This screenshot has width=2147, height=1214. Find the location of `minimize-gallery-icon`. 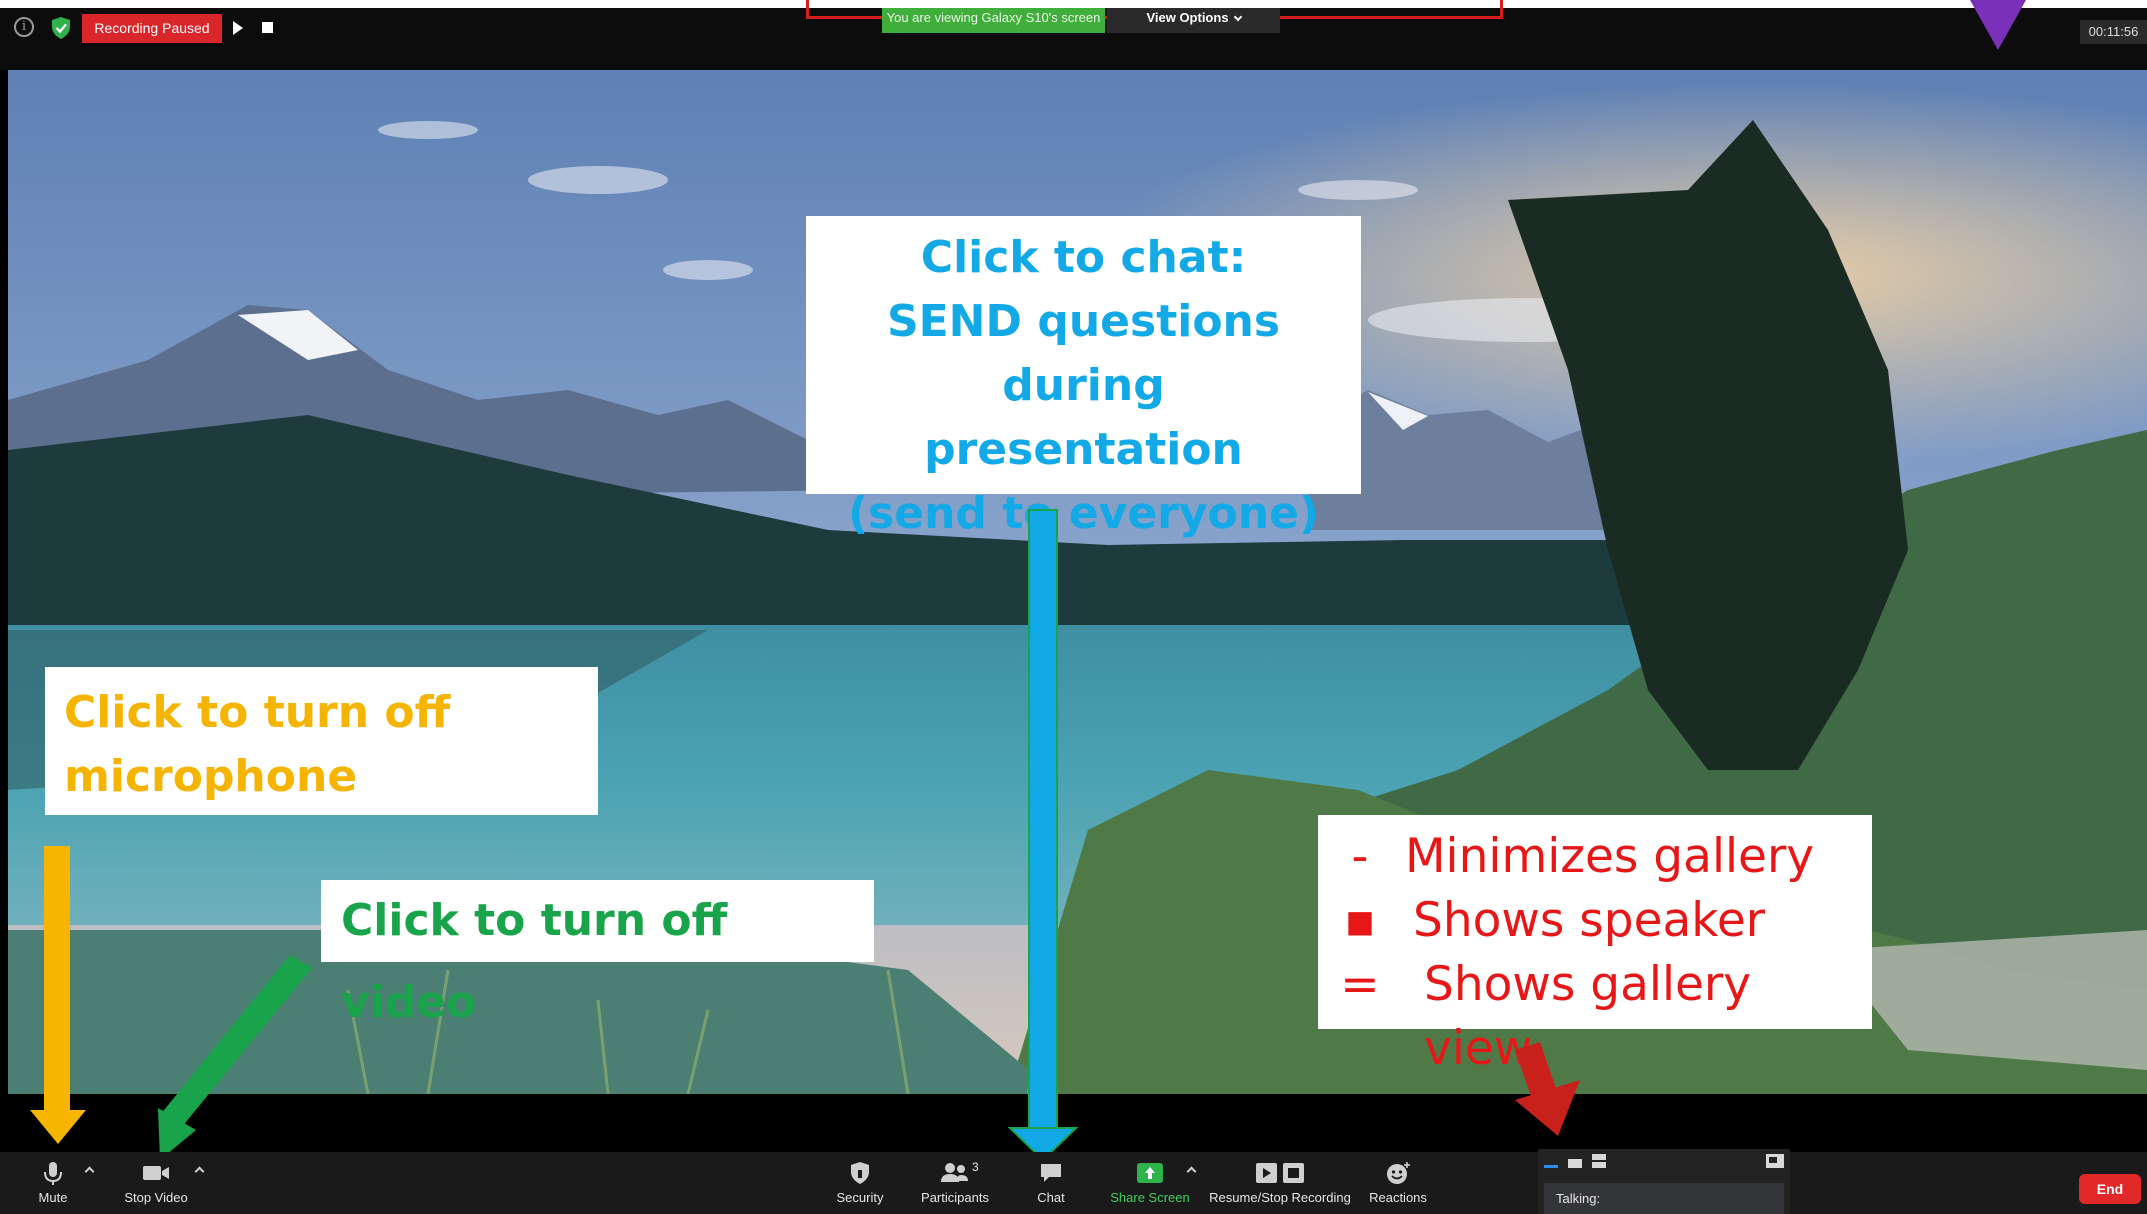

minimize-gallery-icon is located at coordinates (1551, 1166).